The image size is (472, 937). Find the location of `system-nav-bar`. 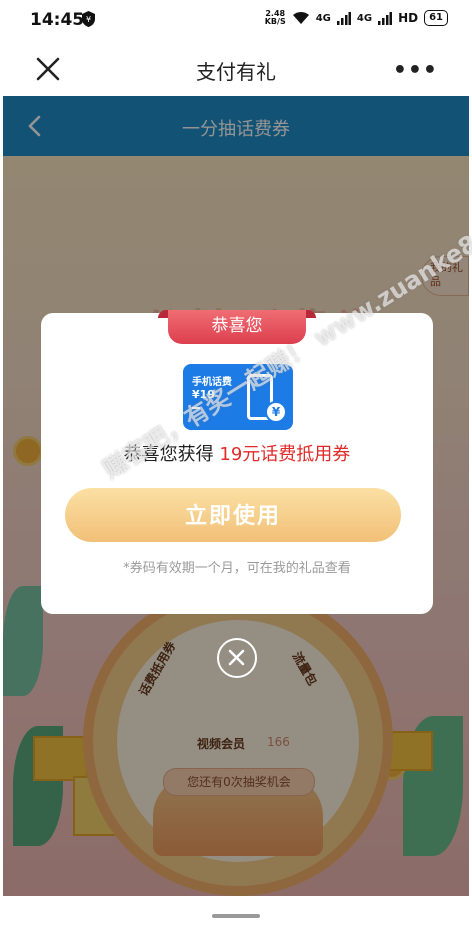

system-nav-bar is located at coordinates (236, 916).